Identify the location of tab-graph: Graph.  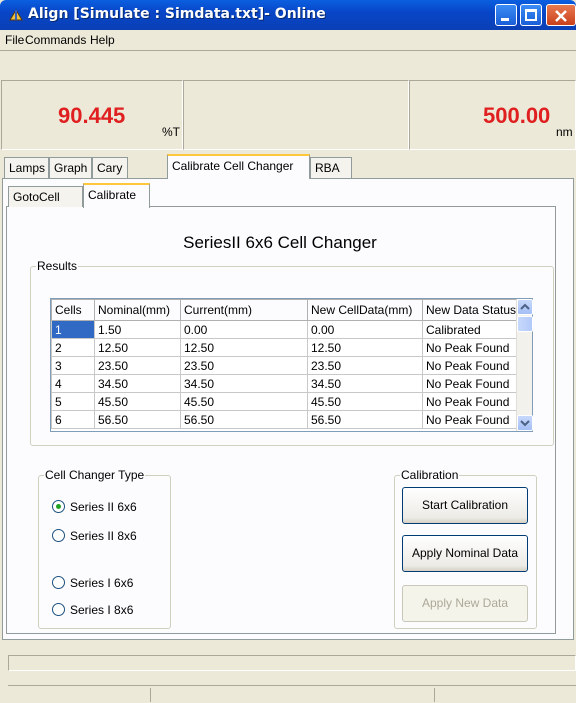
(70, 167).